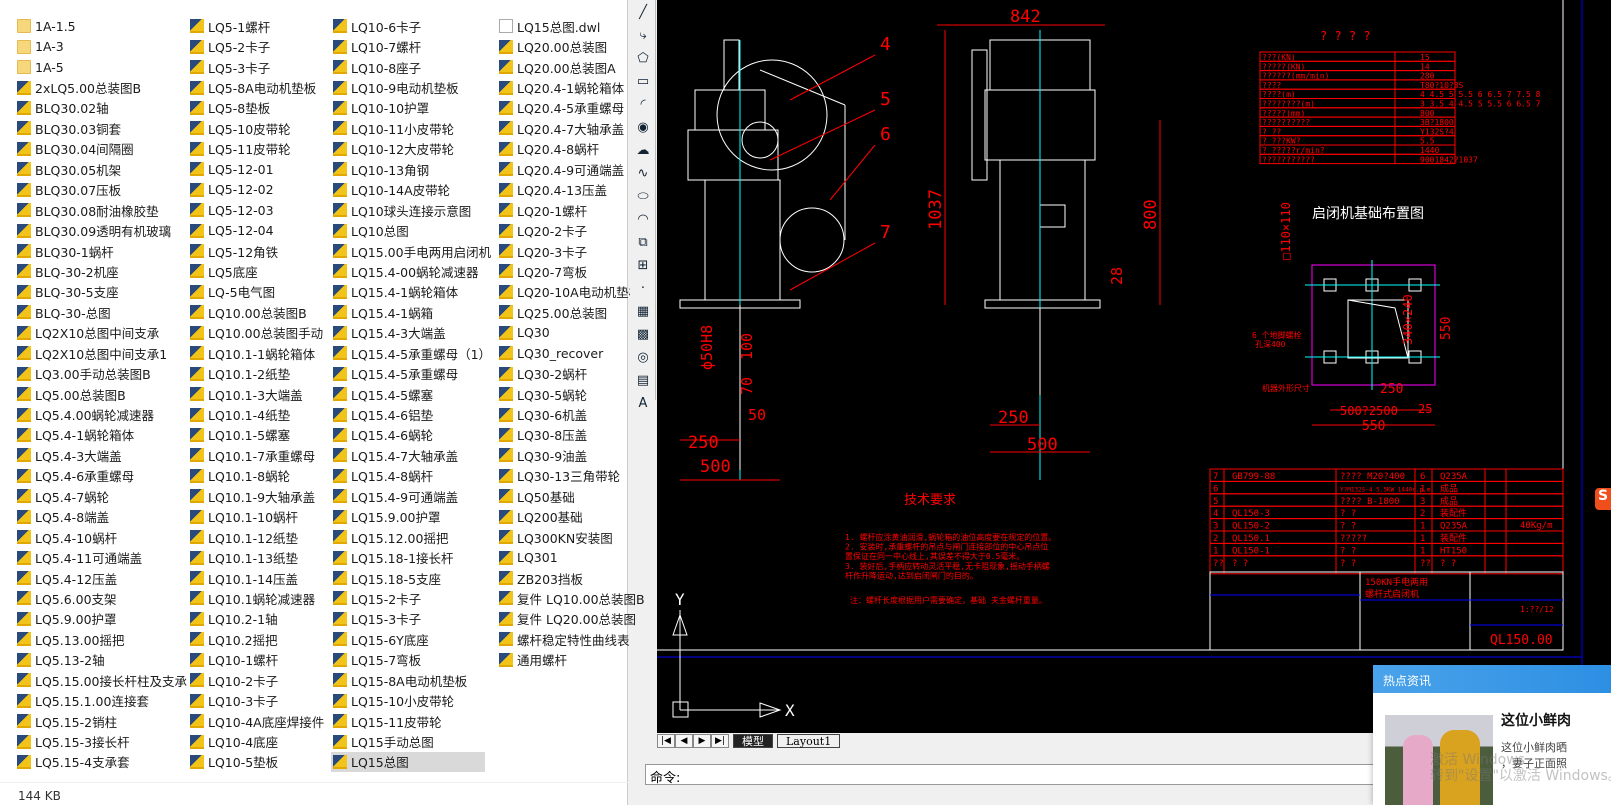 Image resolution: width=1611 pixels, height=805 pixels. What do you see at coordinates (256, 333) in the screenshot?
I see `file-item: LQ10.00总装图手动` at bounding box center [256, 333].